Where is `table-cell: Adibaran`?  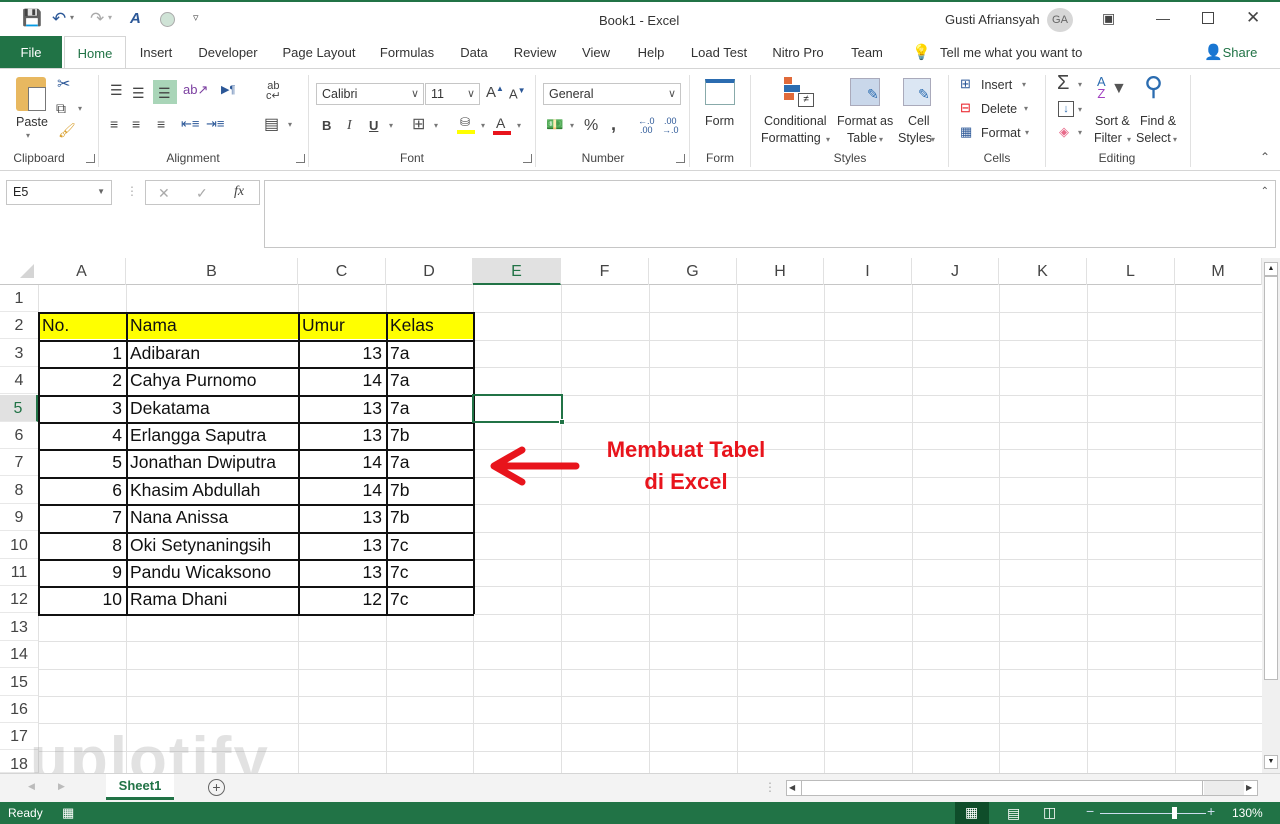 table-cell: Adibaran is located at coordinates (212, 353).